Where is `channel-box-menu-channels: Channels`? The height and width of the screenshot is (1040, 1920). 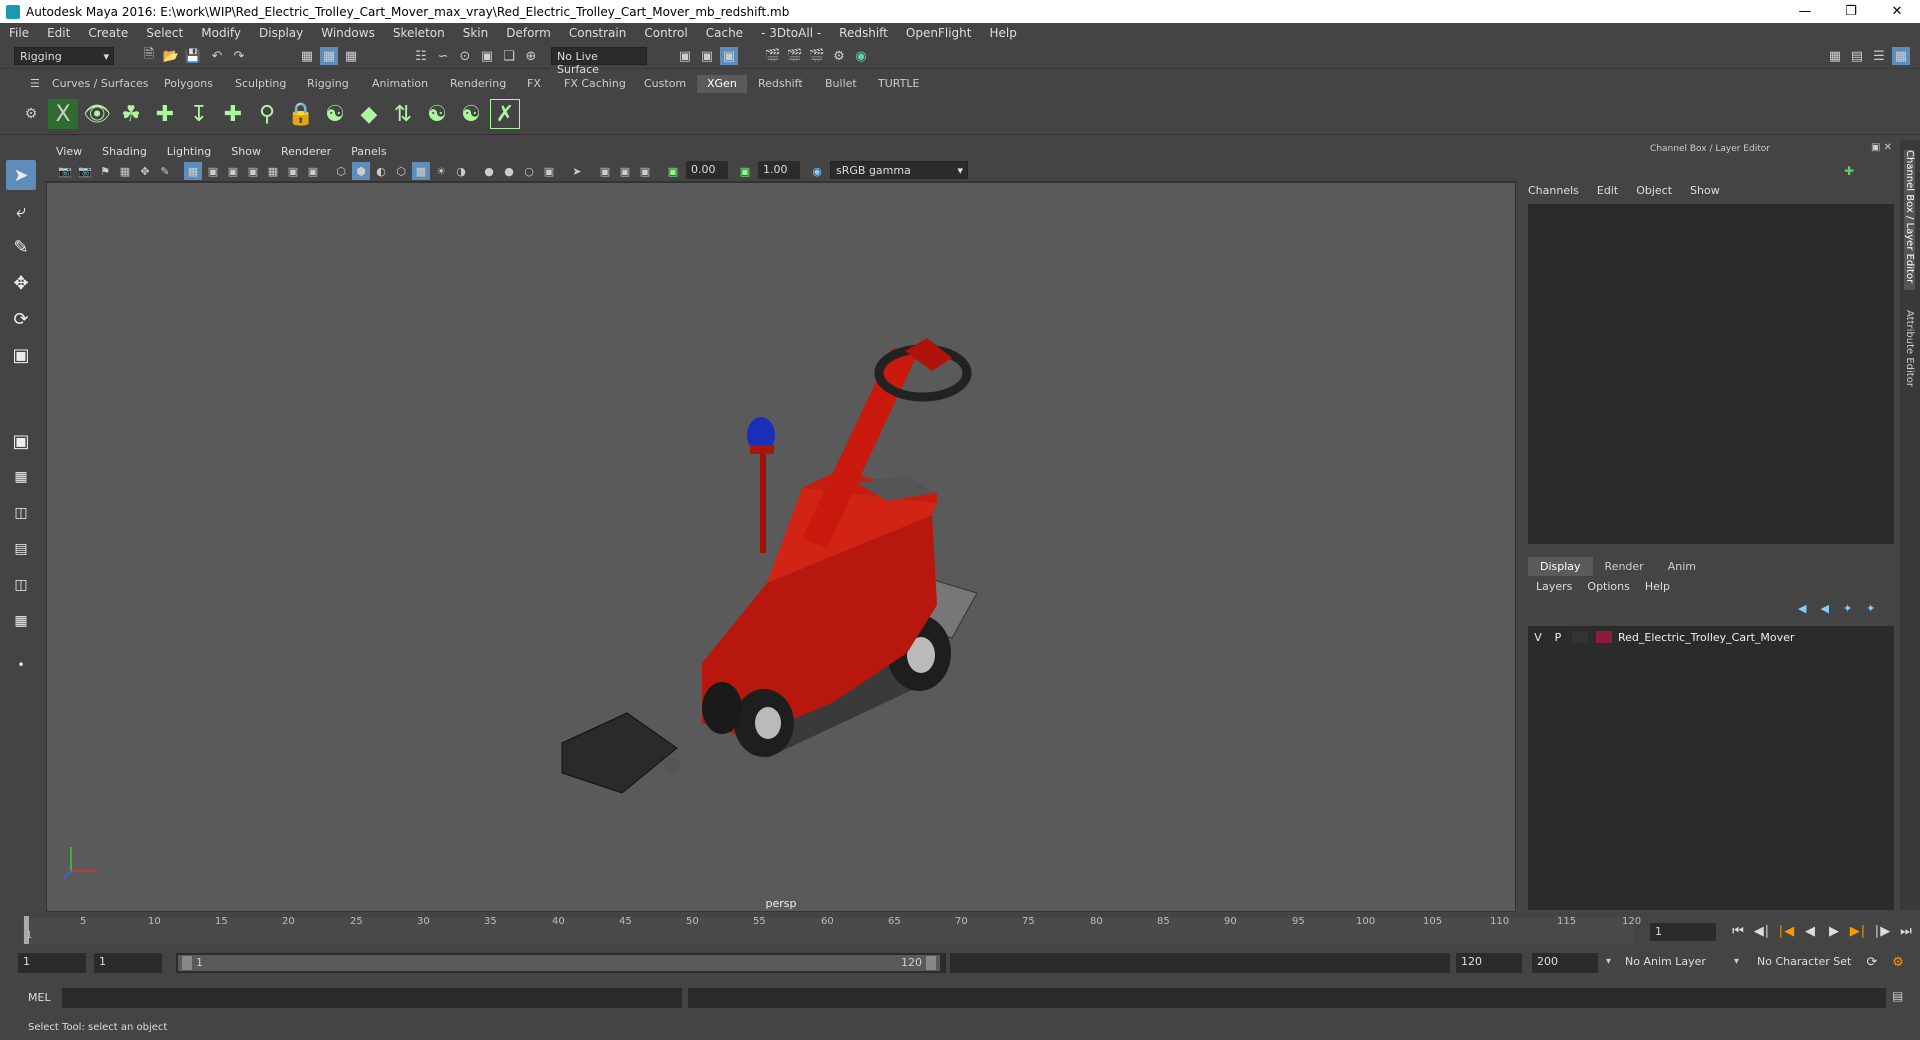
channel-box-menu-channels: Channels is located at coordinates (1553, 190).